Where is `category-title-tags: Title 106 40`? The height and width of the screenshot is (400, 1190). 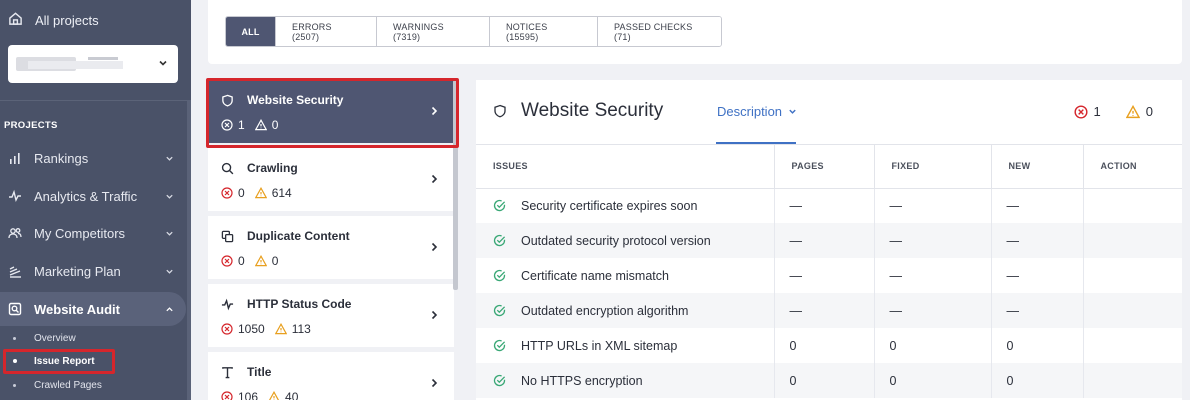 category-title-tags: Title 106 40 is located at coordinates (331, 376).